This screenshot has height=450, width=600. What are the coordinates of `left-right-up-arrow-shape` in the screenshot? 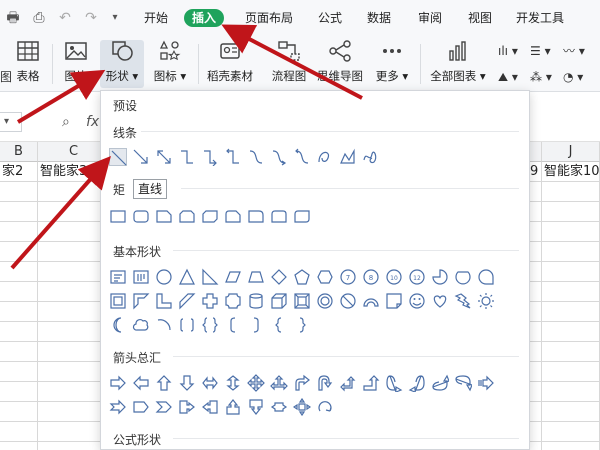 It's located at (279, 383).